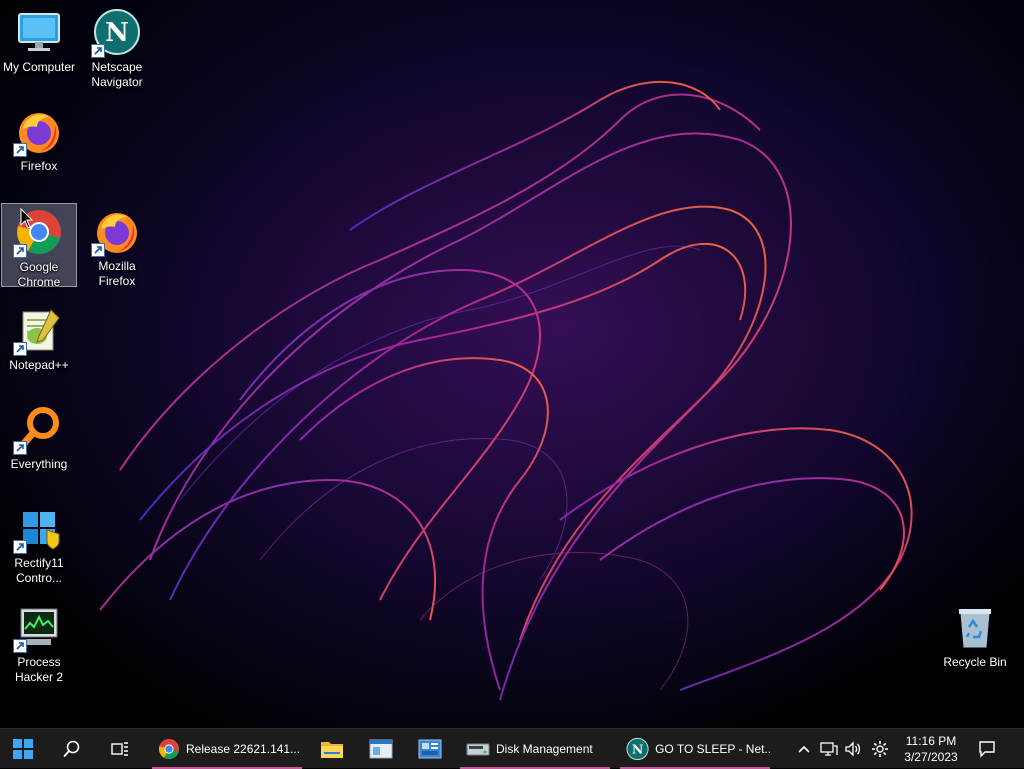 The width and height of the screenshot is (1024, 769). I want to click on taskbar-app-label: Disk Management, so click(544, 749).